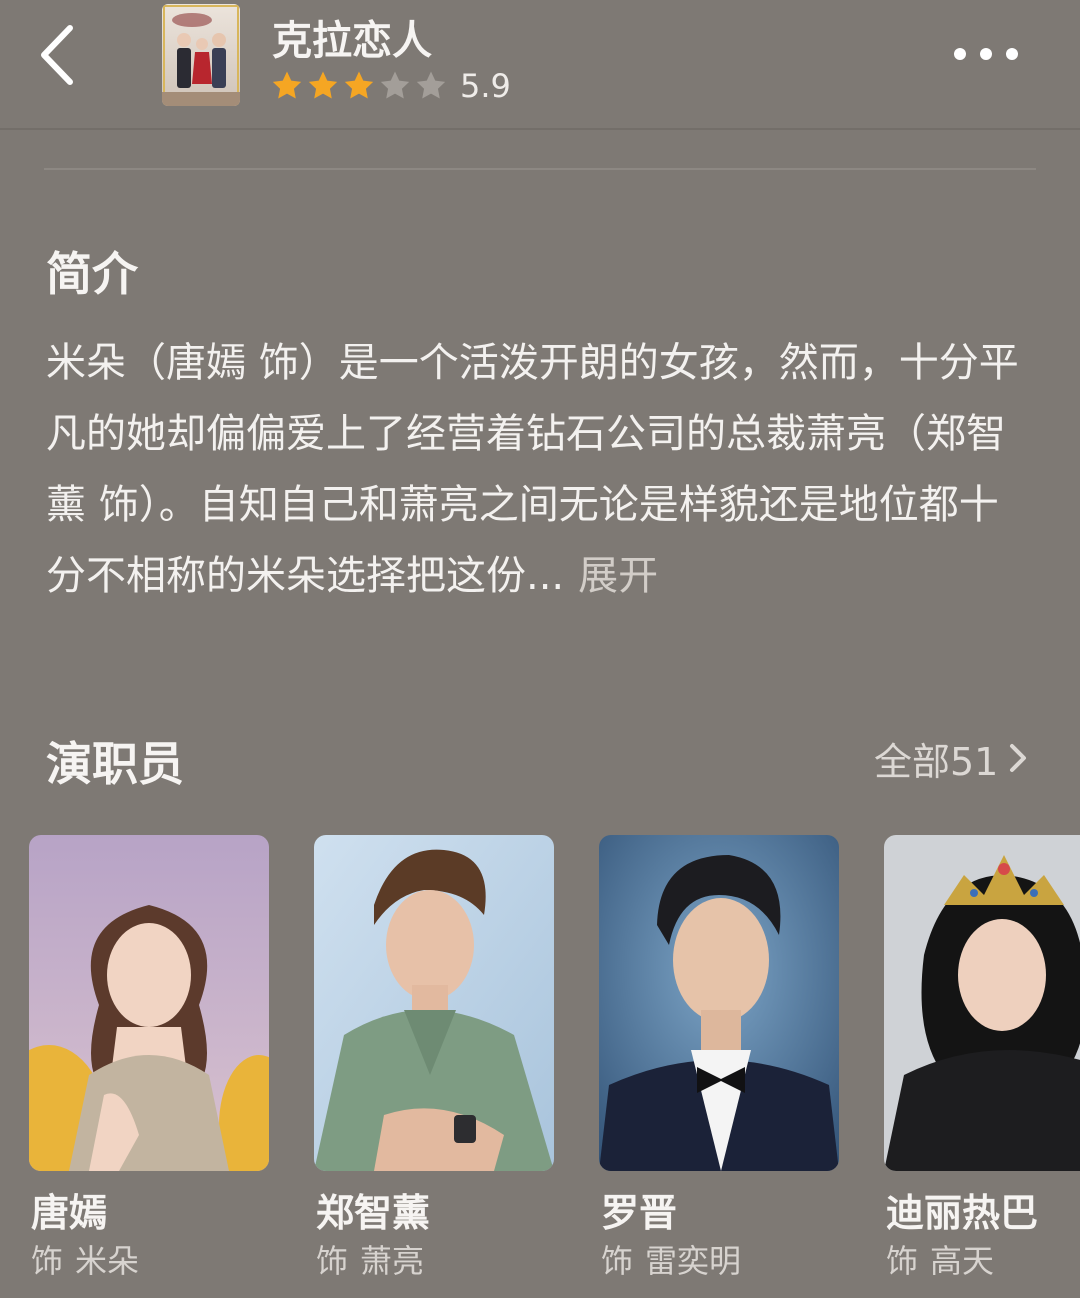 The image size is (1080, 1298). What do you see at coordinates (149, 1261) in the screenshot?
I see `cast-role: 饰米朵` at bounding box center [149, 1261].